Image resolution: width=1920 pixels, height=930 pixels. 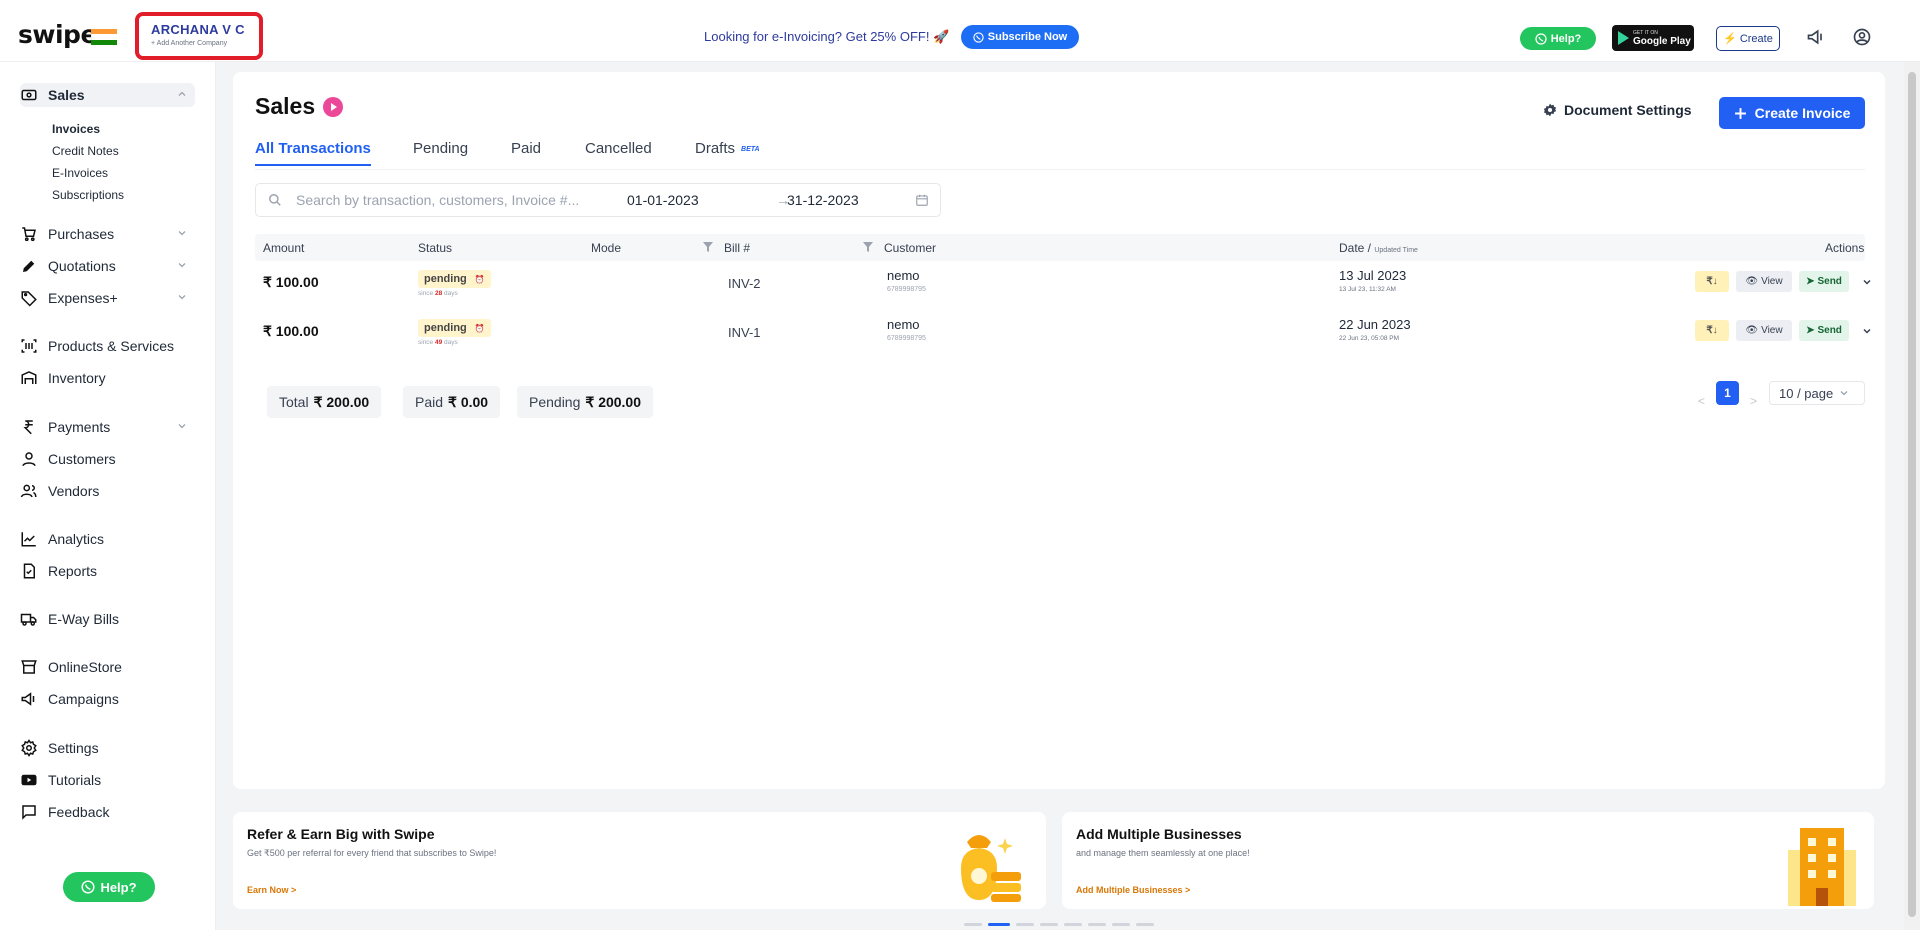 I want to click on sidebar-item-products-services: Products & Services, so click(x=107, y=346).